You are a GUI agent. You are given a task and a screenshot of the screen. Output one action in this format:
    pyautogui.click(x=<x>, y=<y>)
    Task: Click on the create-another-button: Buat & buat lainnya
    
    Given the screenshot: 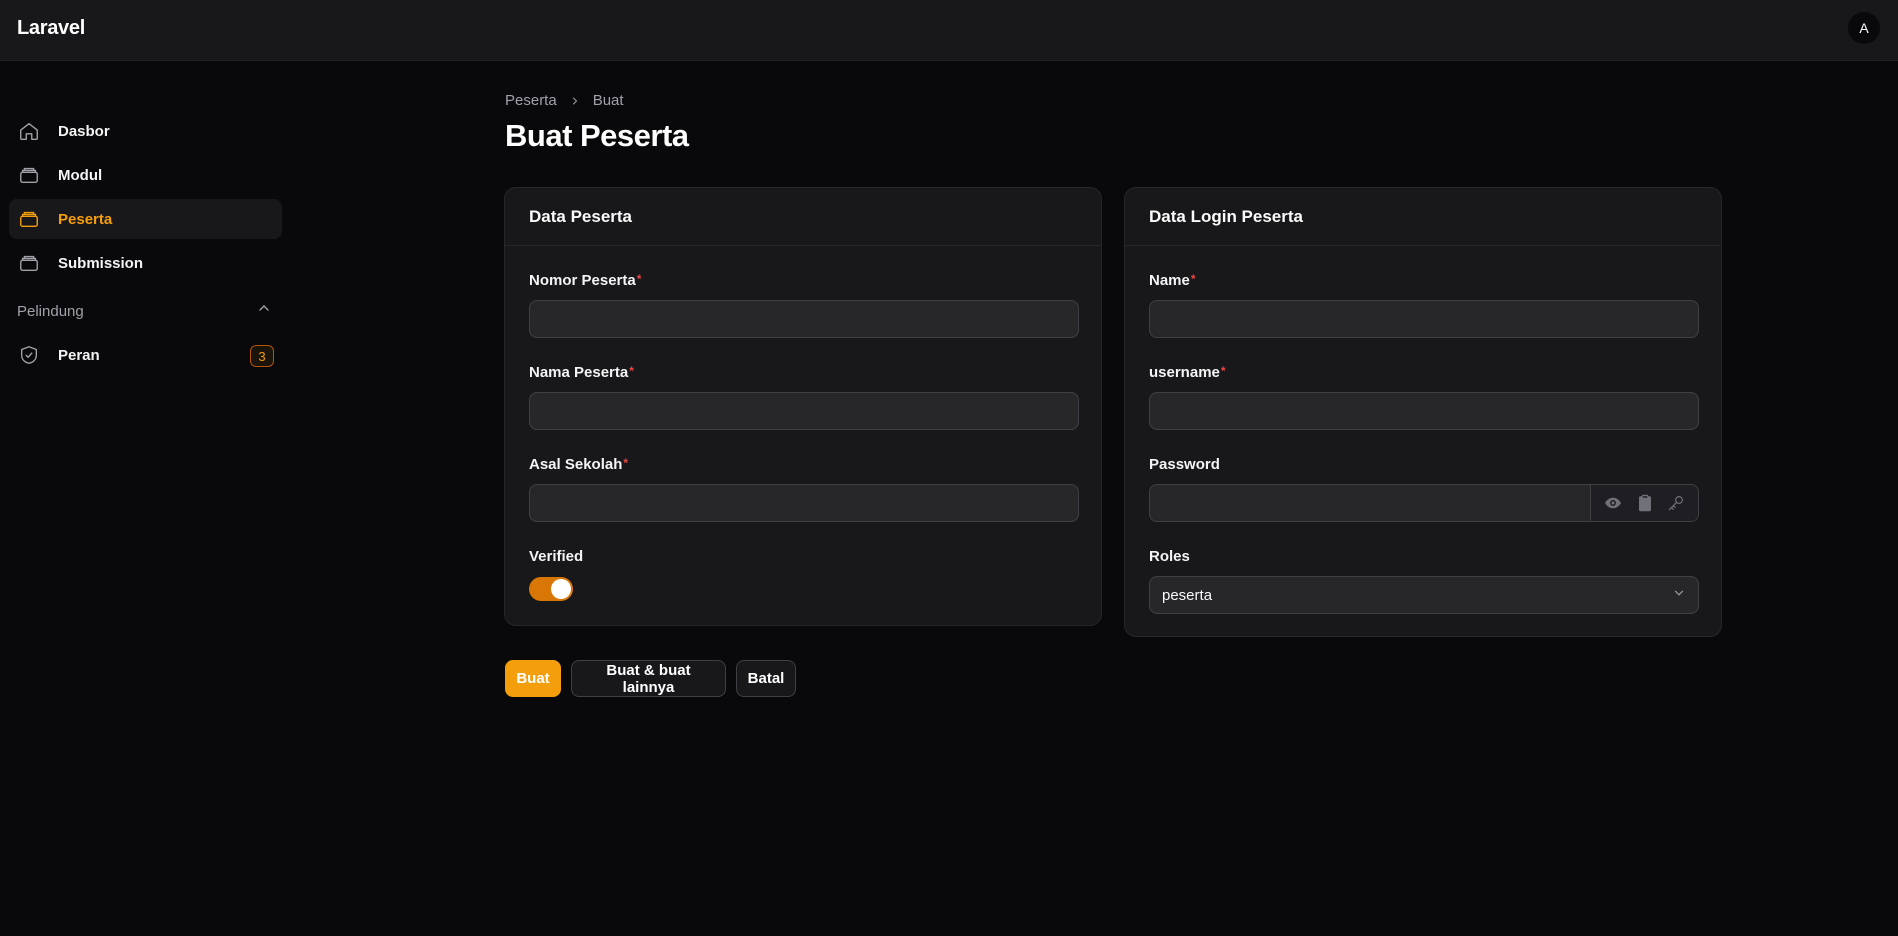 What is the action you would take?
    pyautogui.click(x=648, y=678)
    